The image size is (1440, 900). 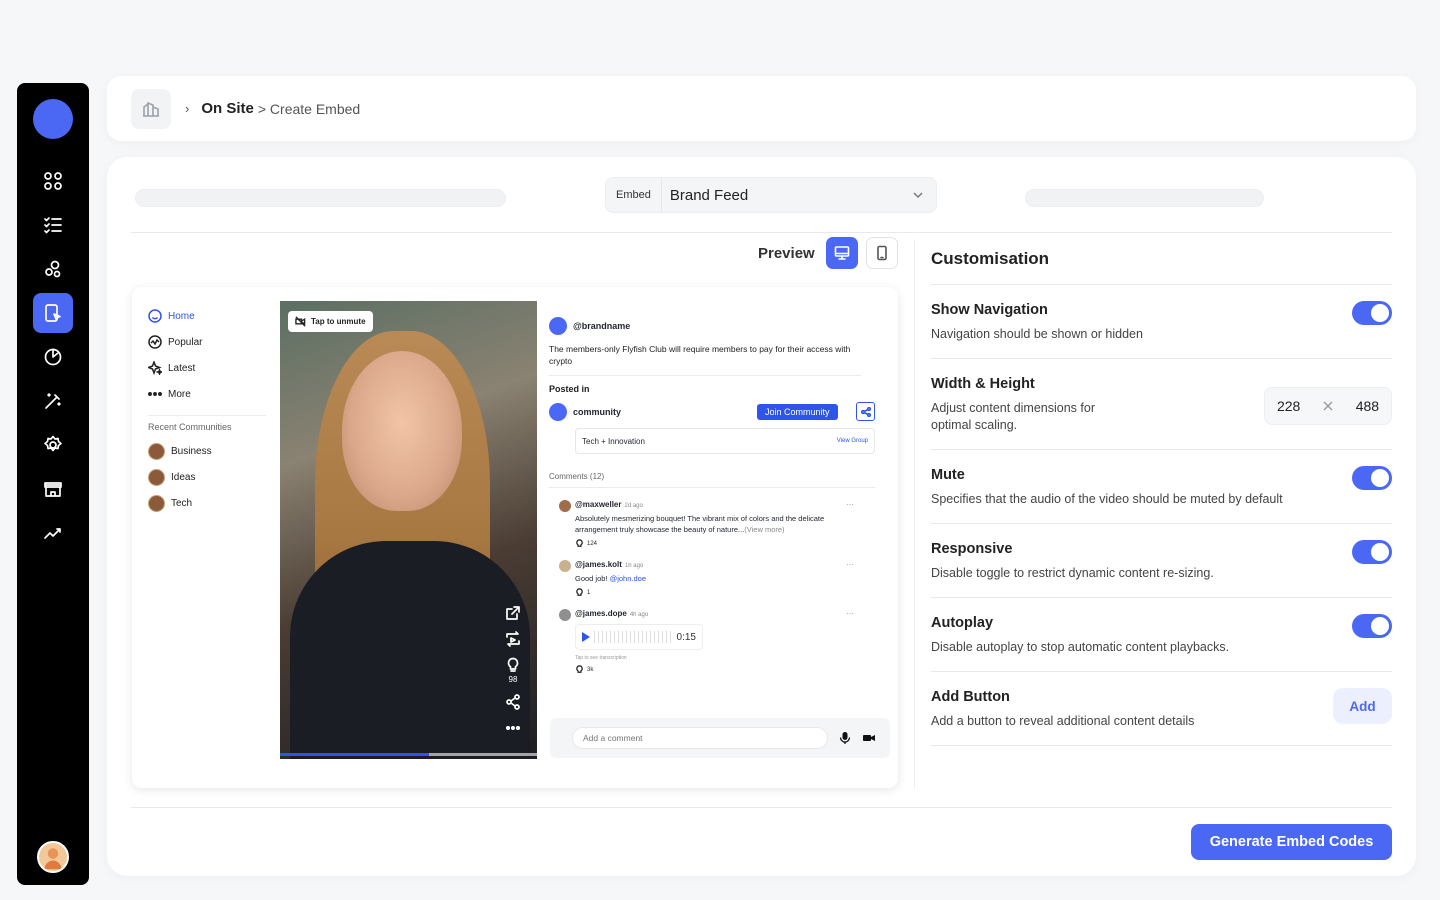 What do you see at coordinates (53, 401) in the screenshot?
I see `magic-wand-icon` at bounding box center [53, 401].